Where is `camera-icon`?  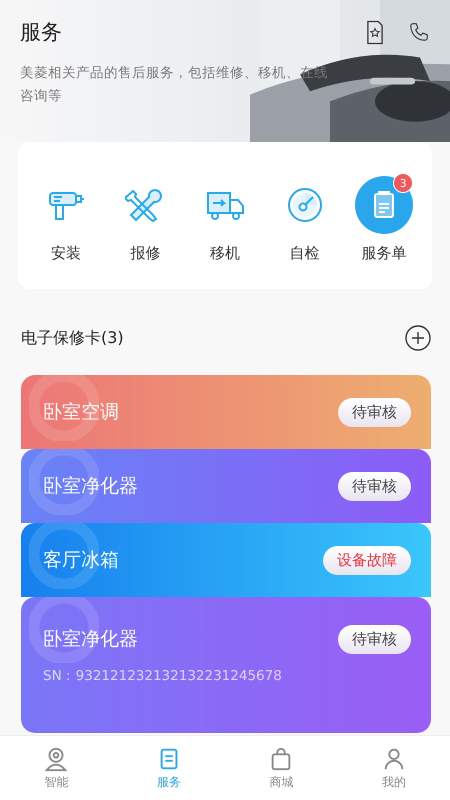 camera-icon is located at coordinates (56, 759).